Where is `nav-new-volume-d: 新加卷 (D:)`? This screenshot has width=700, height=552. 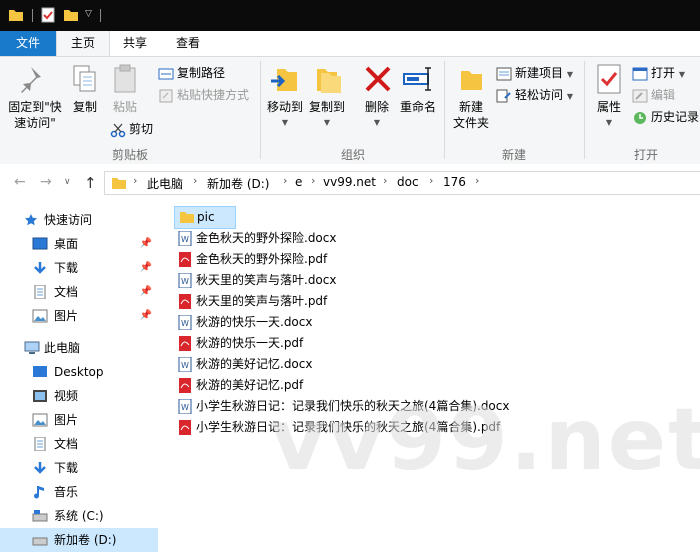
nav-new-volume-d: 新加卷 (D:) is located at coordinates (79, 540).